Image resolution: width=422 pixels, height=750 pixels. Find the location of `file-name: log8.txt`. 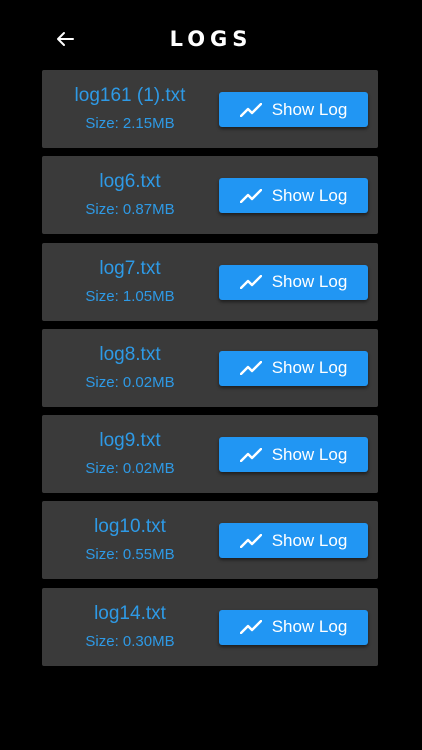

file-name: log8.txt is located at coordinates (130, 354).